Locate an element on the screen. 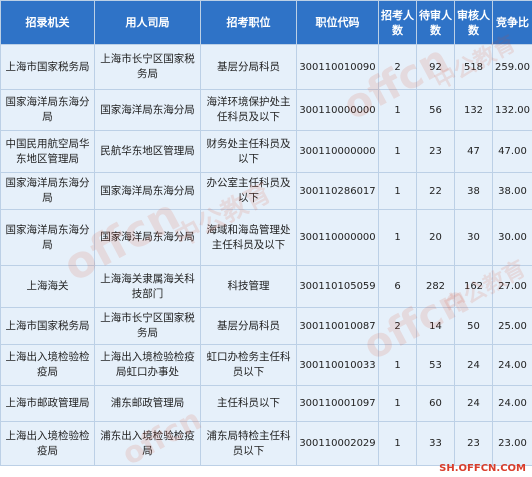 This screenshot has width=532, height=477. cell-pending: 23 is located at coordinates (435, 151).